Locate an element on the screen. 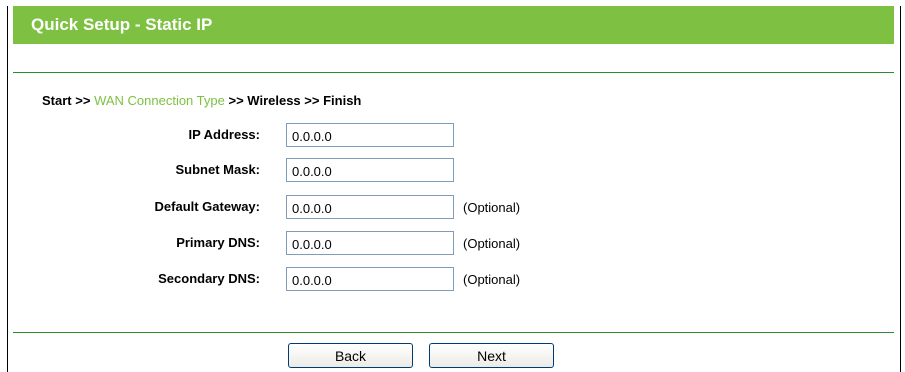  default-gateway-label: Default Gateway: is located at coordinates (207, 206).